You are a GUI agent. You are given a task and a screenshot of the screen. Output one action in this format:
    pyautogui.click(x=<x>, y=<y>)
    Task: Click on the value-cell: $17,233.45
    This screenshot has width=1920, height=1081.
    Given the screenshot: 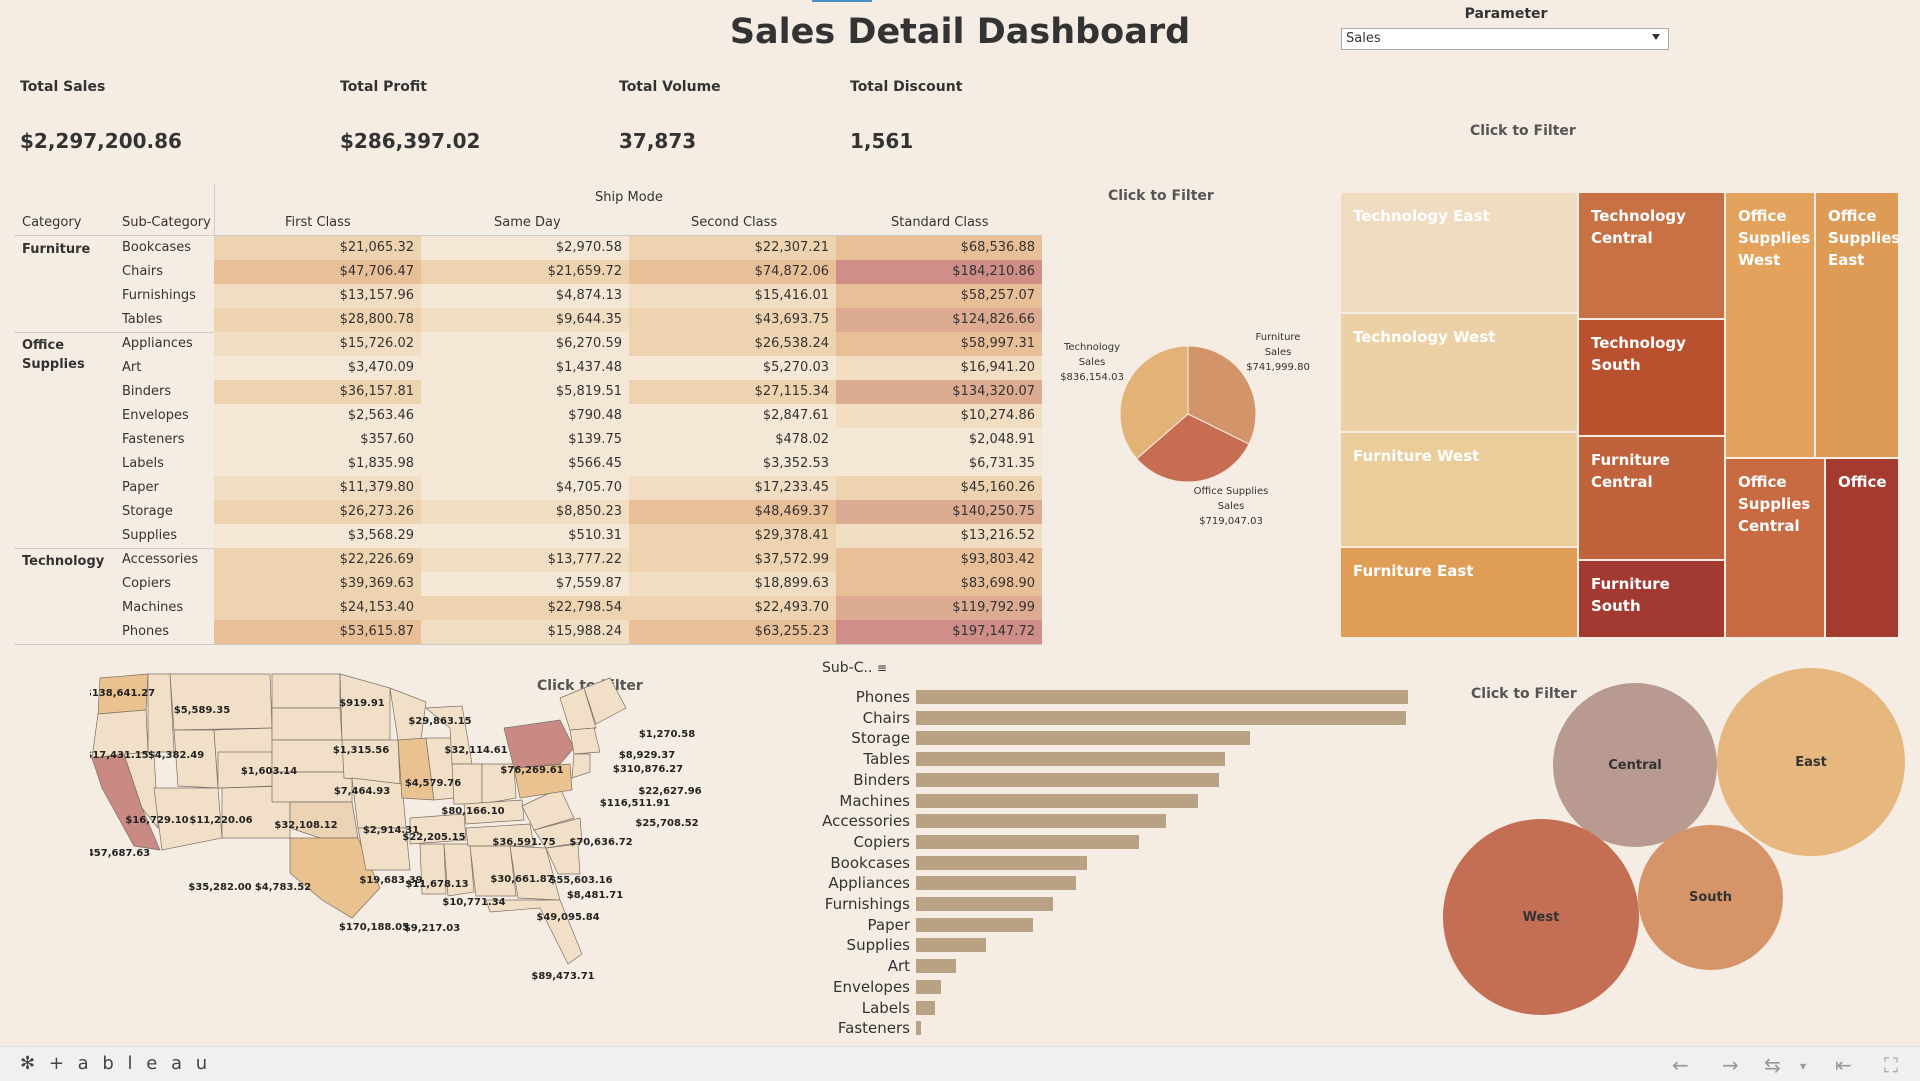 What is the action you would take?
    pyautogui.click(x=732, y=488)
    